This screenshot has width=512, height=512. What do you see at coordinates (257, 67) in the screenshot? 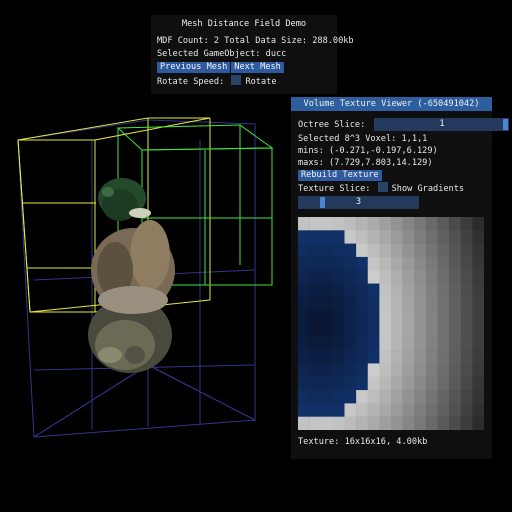
I see `next-mesh-button: Next Mesh` at bounding box center [257, 67].